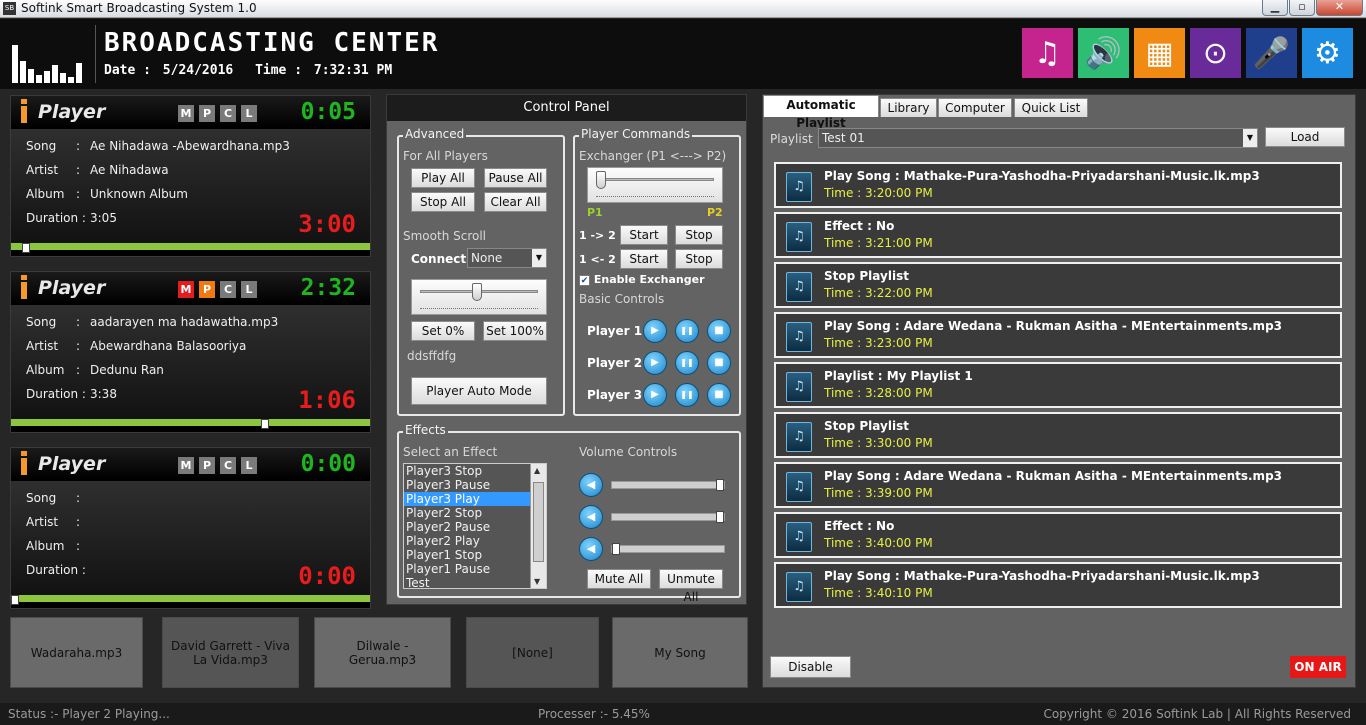 The height and width of the screenshot is (725, 1366). Describe the element at coordinates (1058, 235) in the screenshot. I see `playlist-item: ♫ Effect : No Time : 3:21:00 PM` at that location.